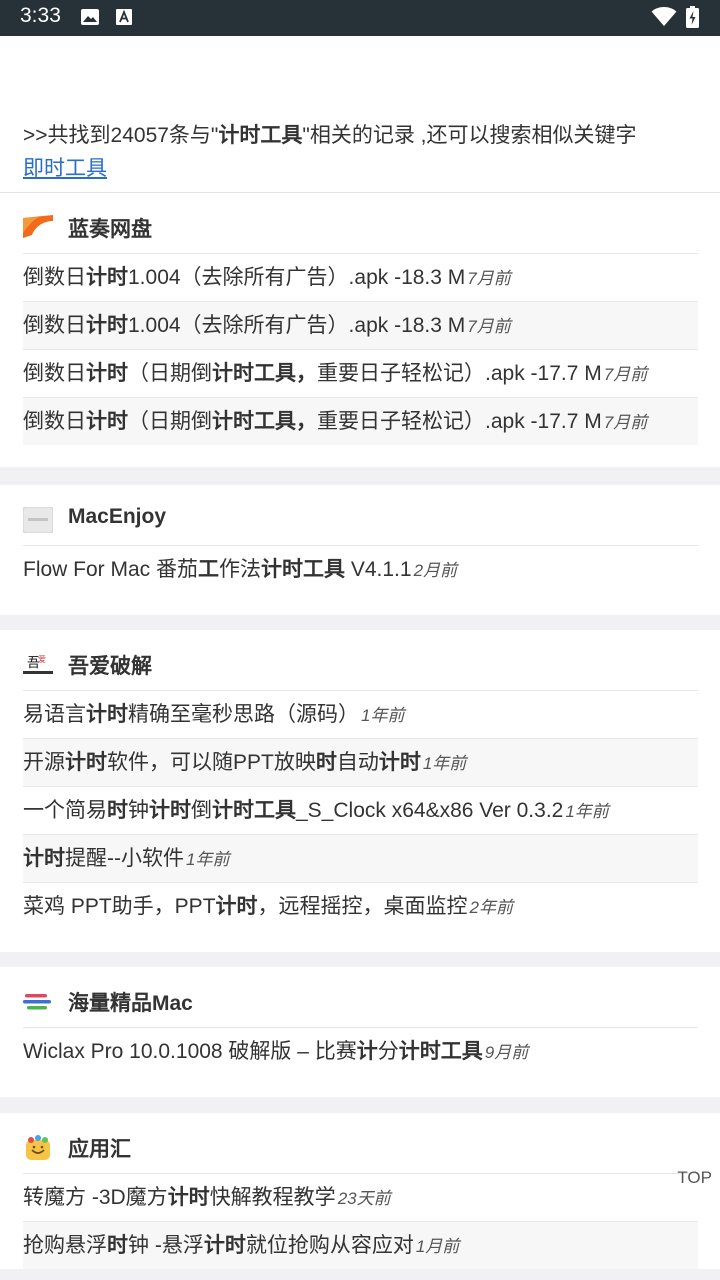 The height and width of the screenshot is (1280, 720). I want to click on result-text: 抢购悬浮, so click(65, 1245).